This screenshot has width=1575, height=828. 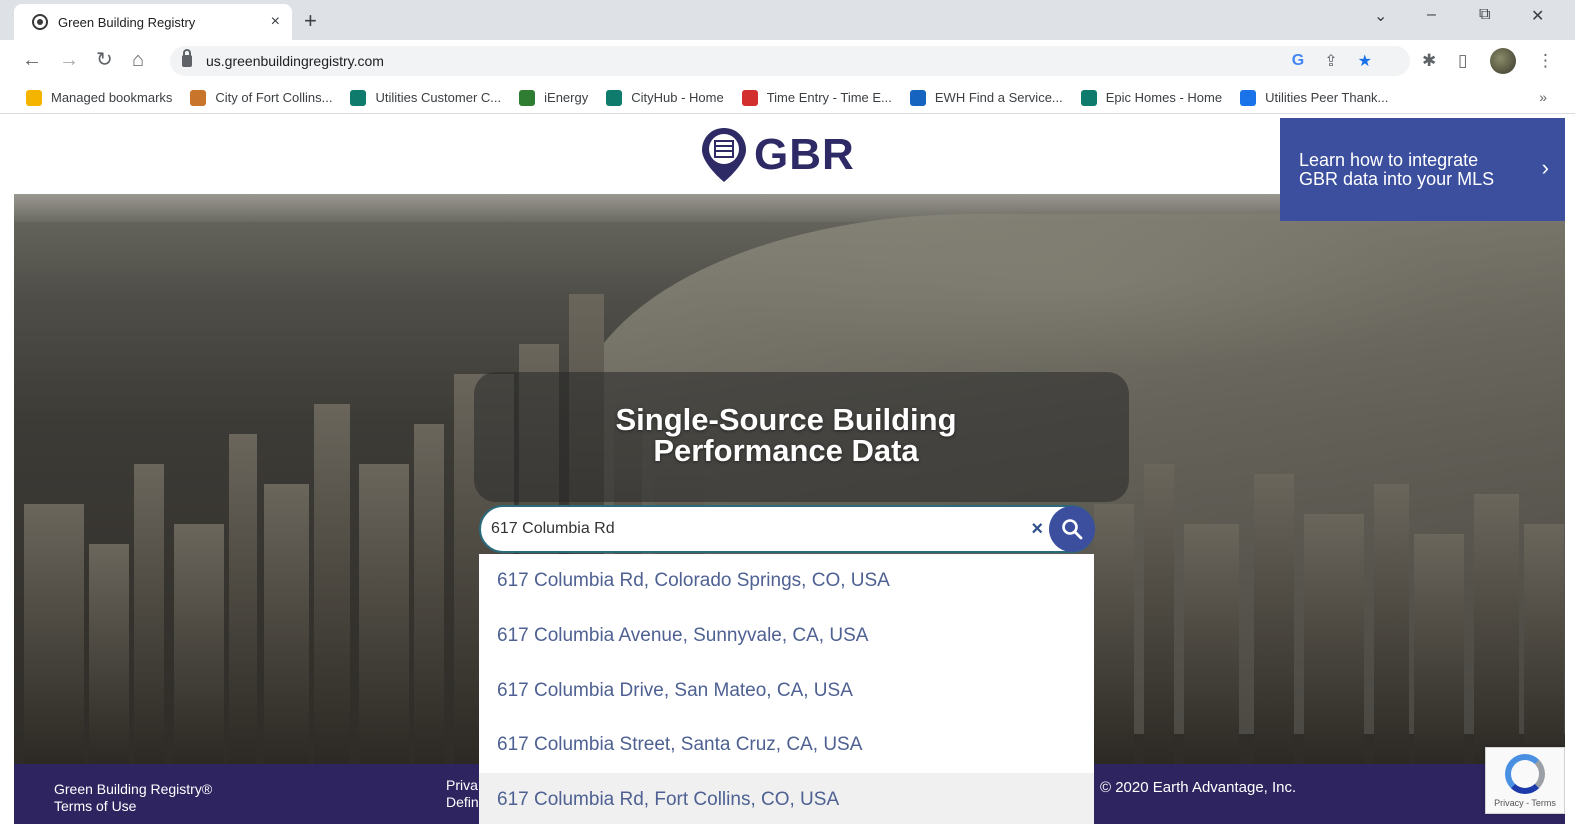 What do you see at coordinates (761, 529) in the screenshot?
I see `address-search-input` at bounding box center [761, 529].